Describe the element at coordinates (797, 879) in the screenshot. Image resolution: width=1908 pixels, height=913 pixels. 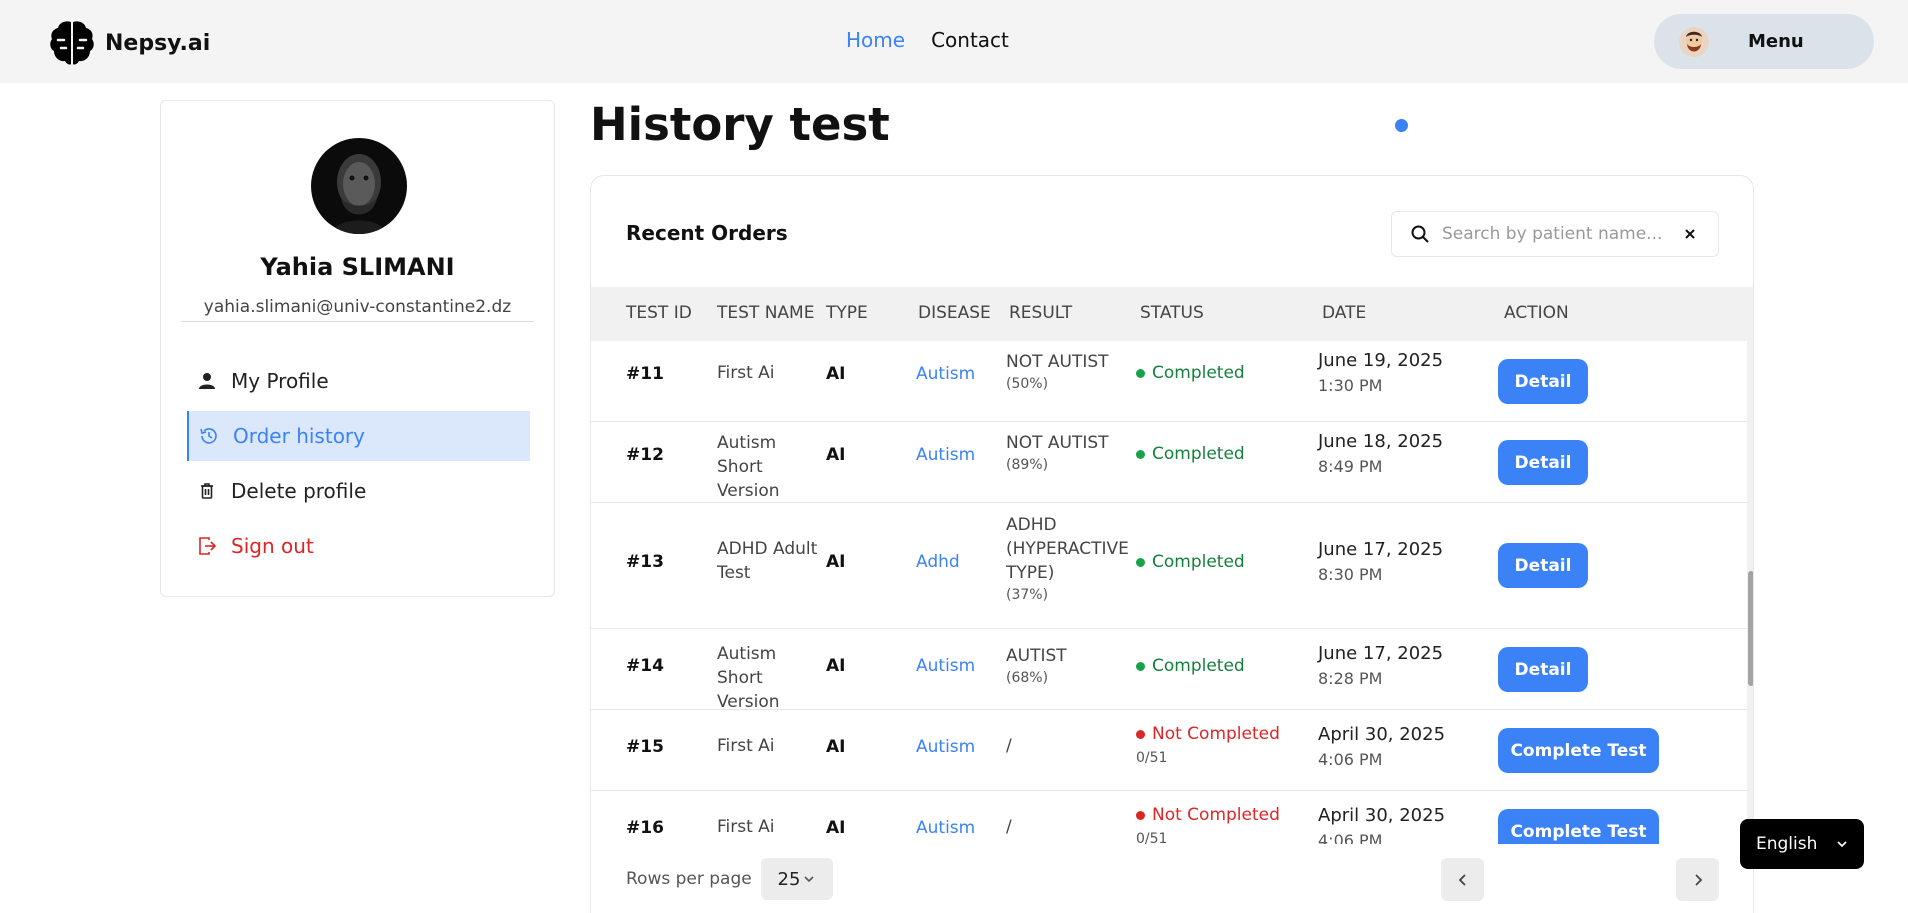
I see `rows-per-page-select: 25` at that location.